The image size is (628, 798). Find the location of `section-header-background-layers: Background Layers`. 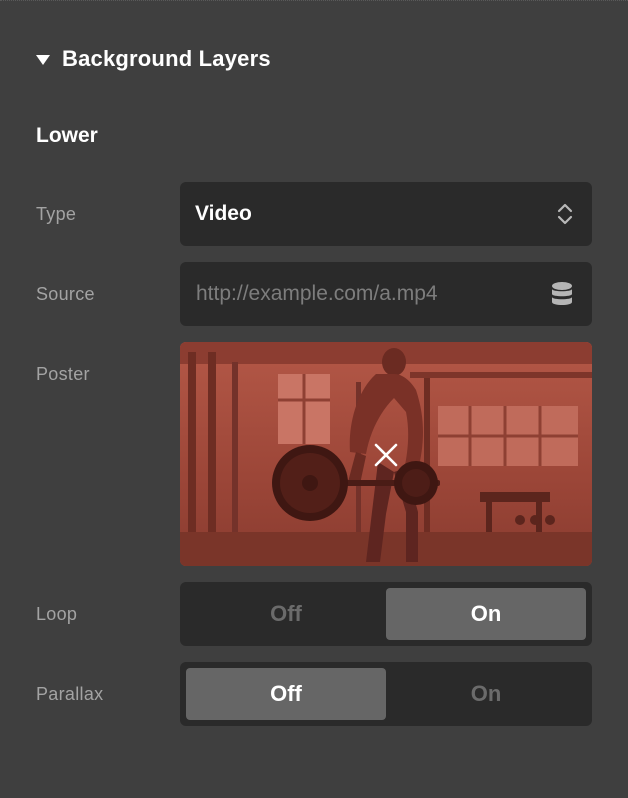

section-header-background-layers: Background Layers is located at coordinates (153, 59).